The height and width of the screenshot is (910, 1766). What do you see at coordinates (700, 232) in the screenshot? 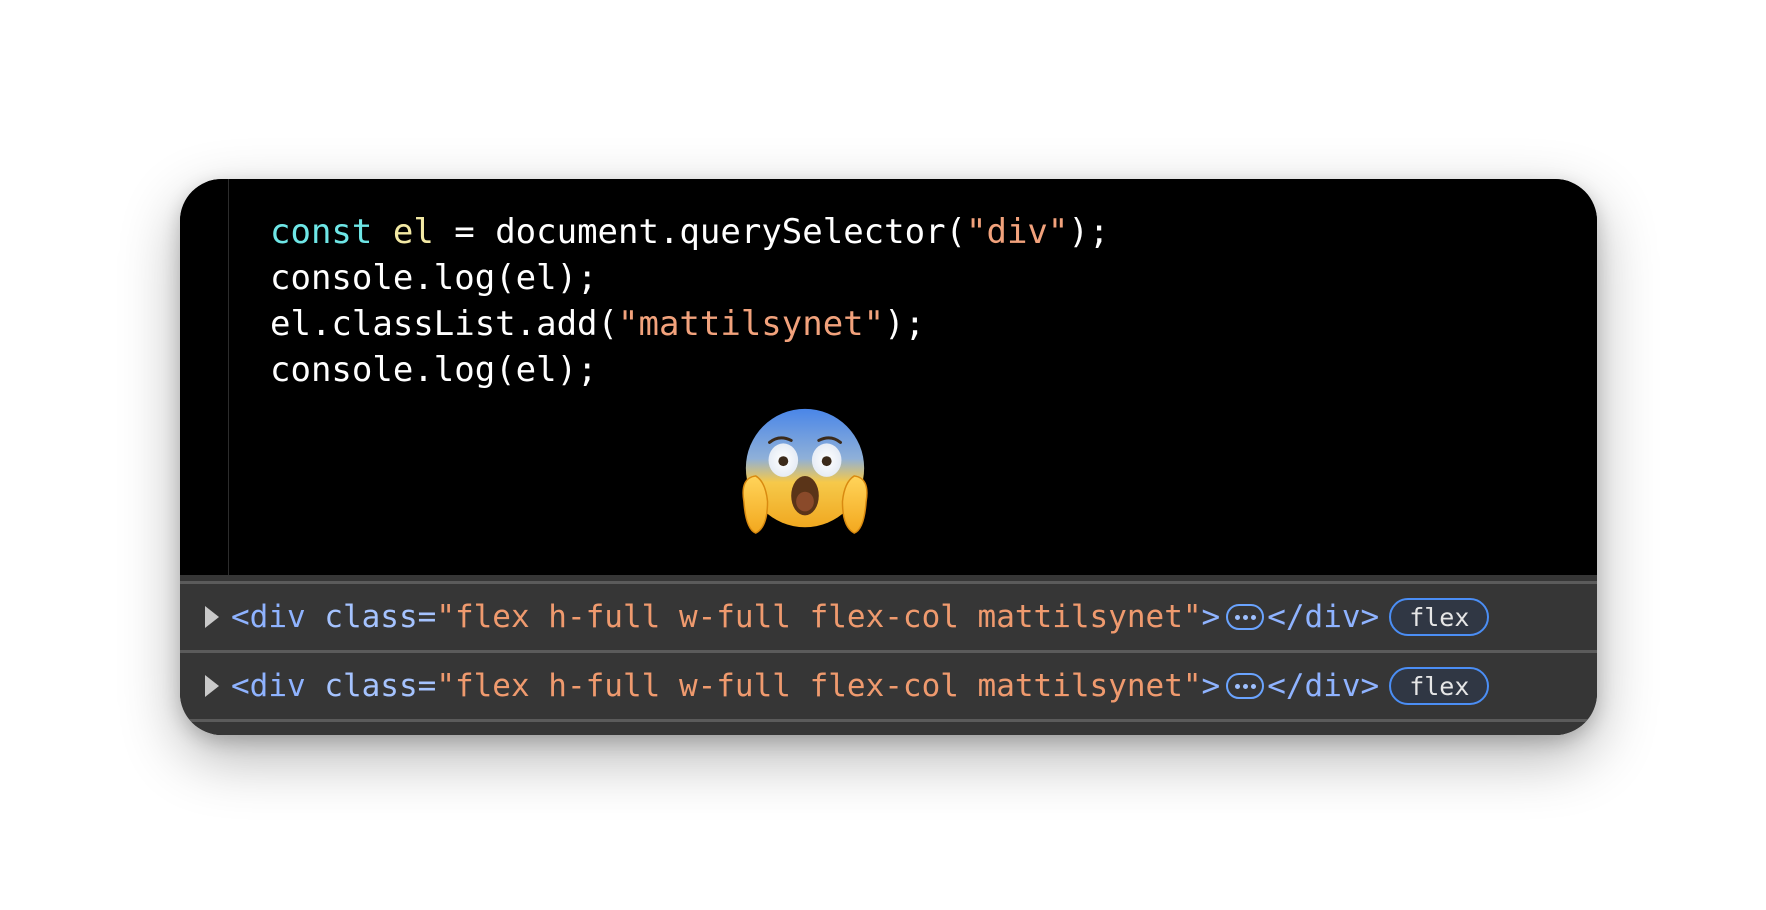
I see `code-text: = document.querySelector(` at bounding box center [700, 232].